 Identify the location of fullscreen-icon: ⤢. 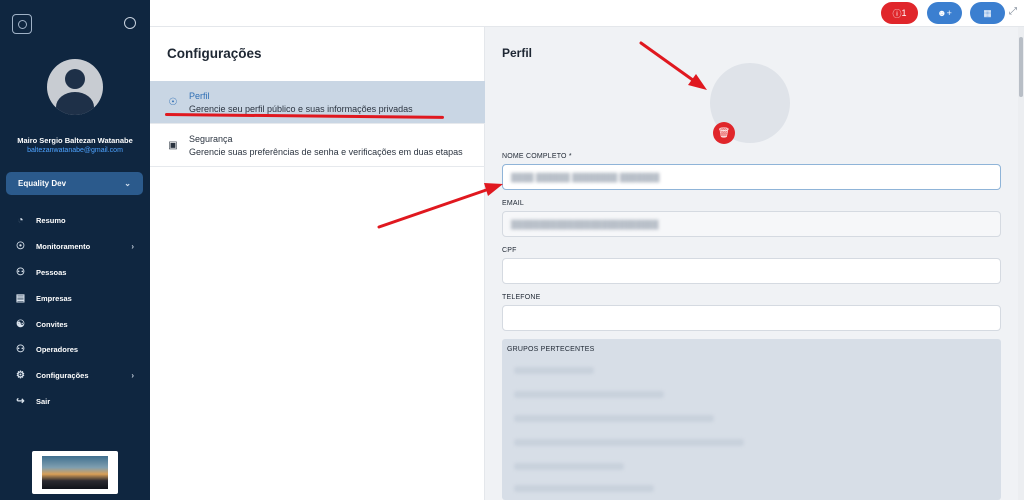
(1013, 11).